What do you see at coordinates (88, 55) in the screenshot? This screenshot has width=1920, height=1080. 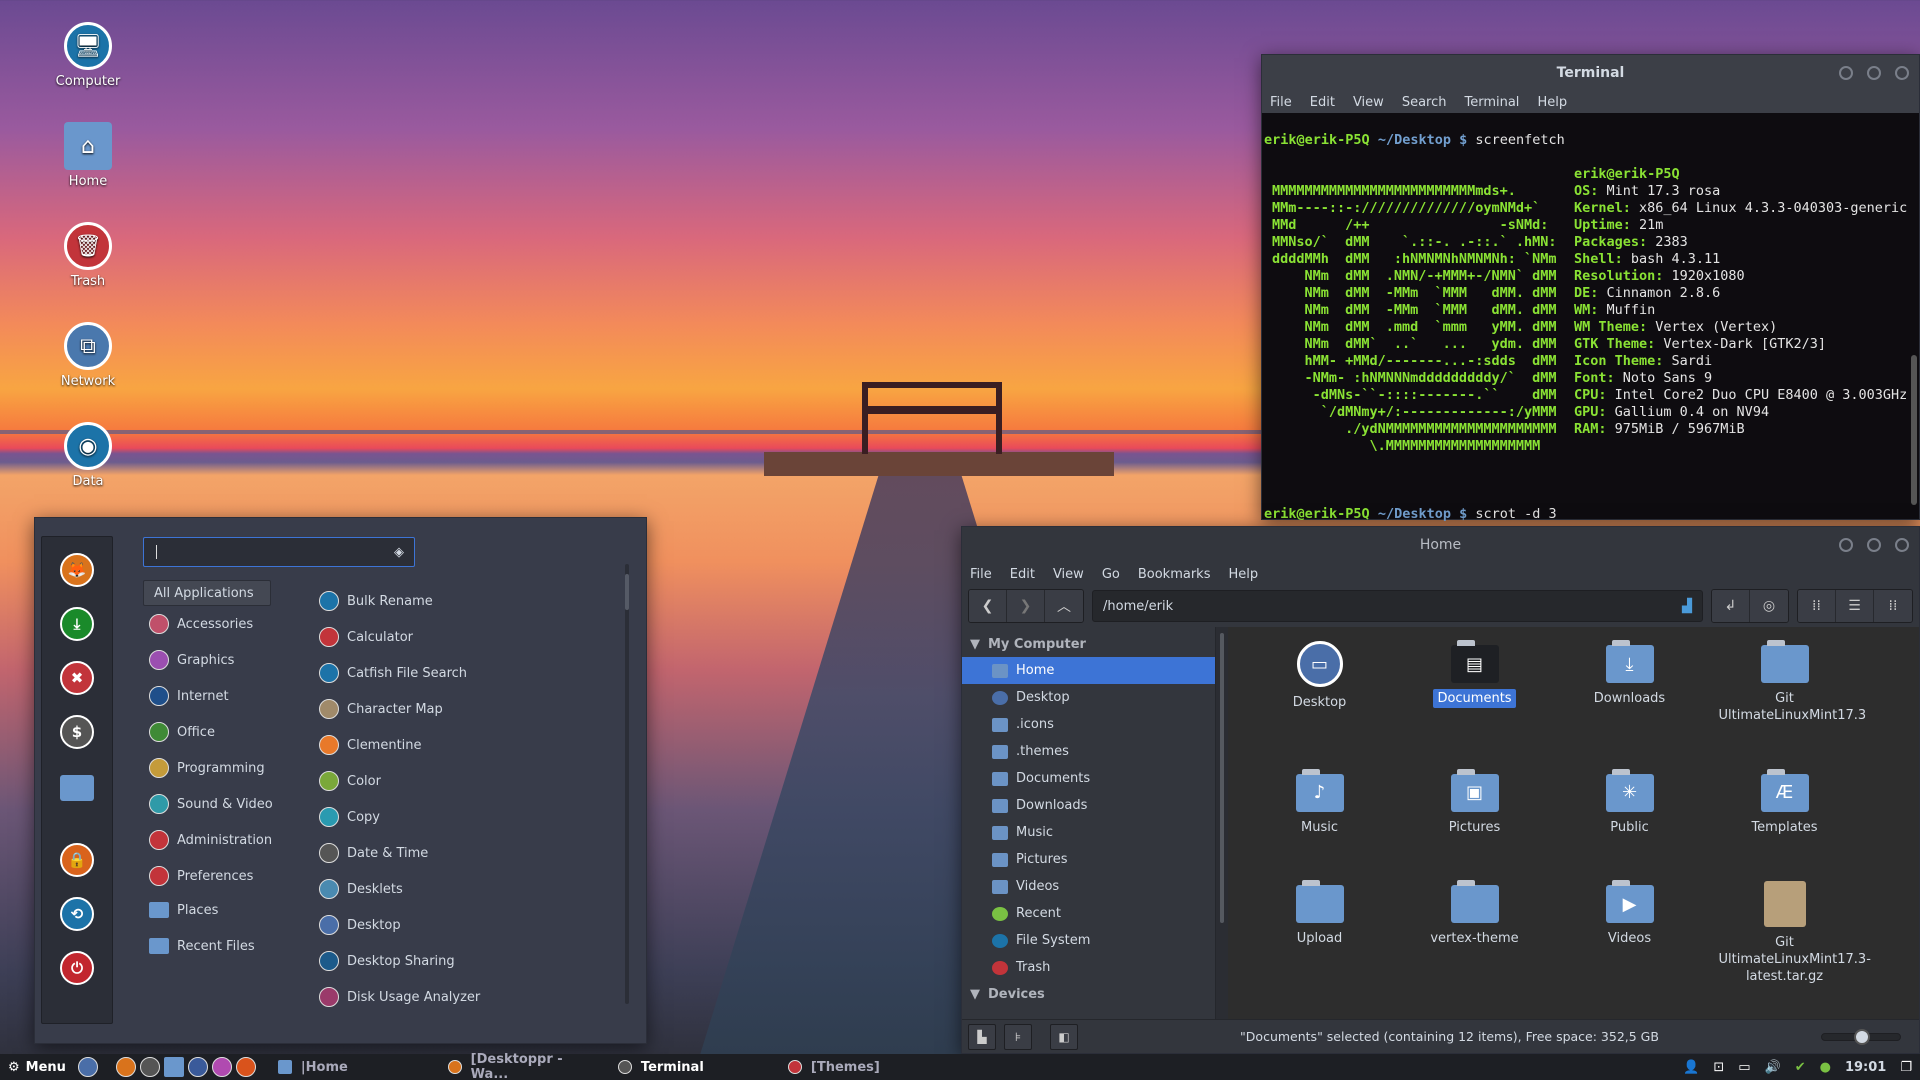 I see `desktop-icon-computer: 🖥 Computer` at bounding box center [88, 55].